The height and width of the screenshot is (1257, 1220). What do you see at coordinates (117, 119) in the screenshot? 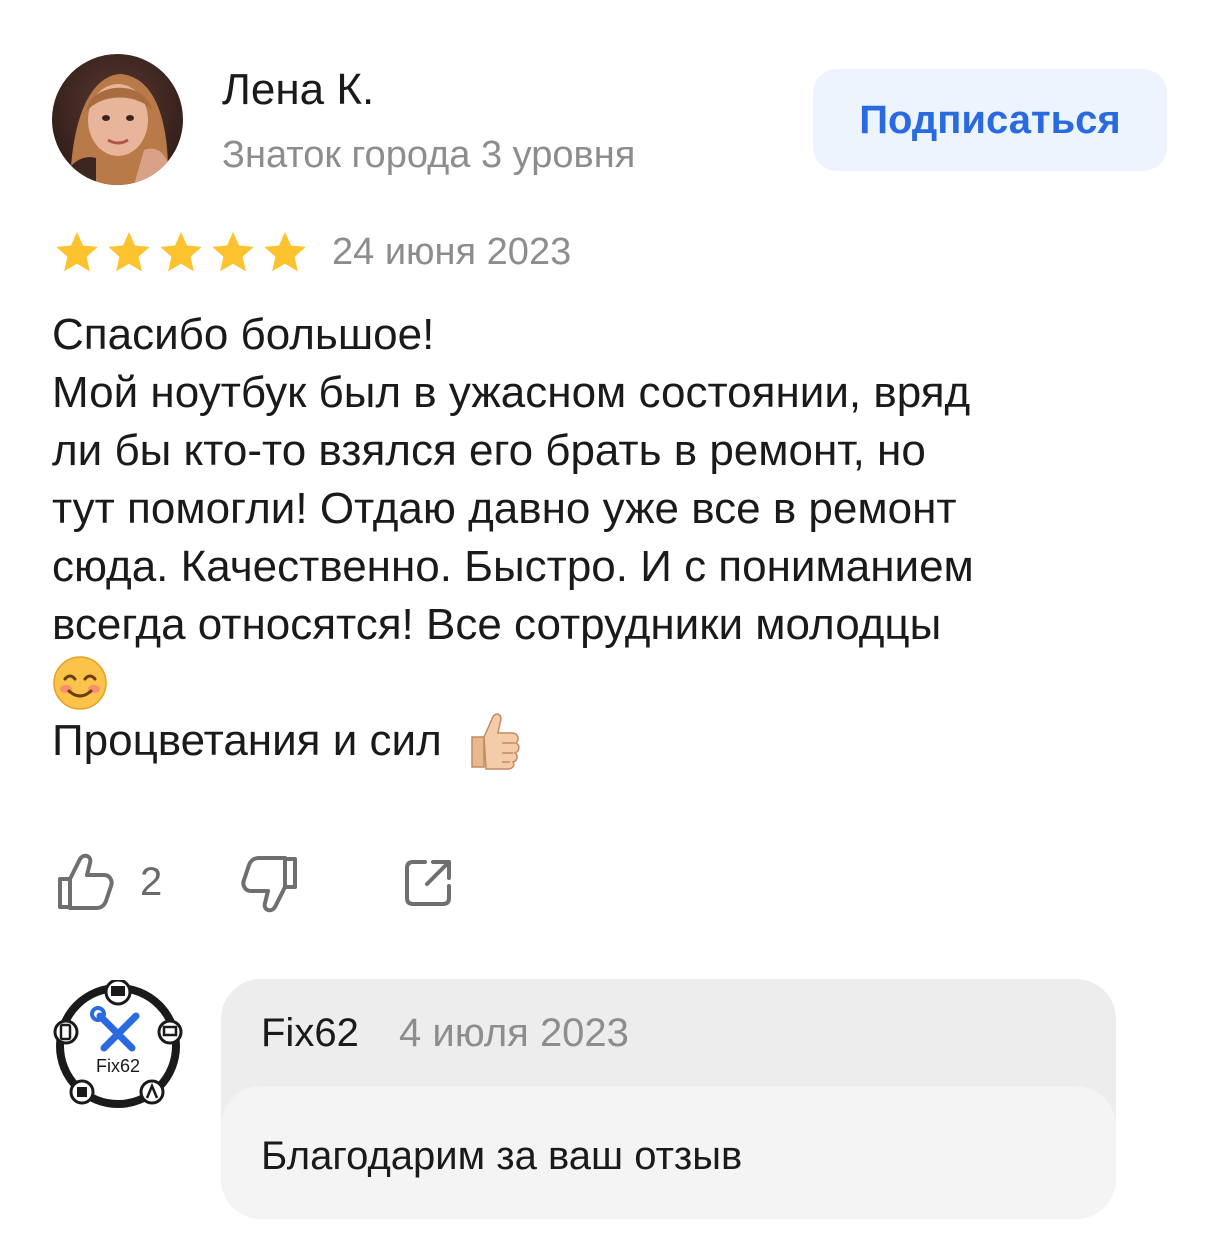
I see `reviewer-avatar` at bounding box center [117, 119].